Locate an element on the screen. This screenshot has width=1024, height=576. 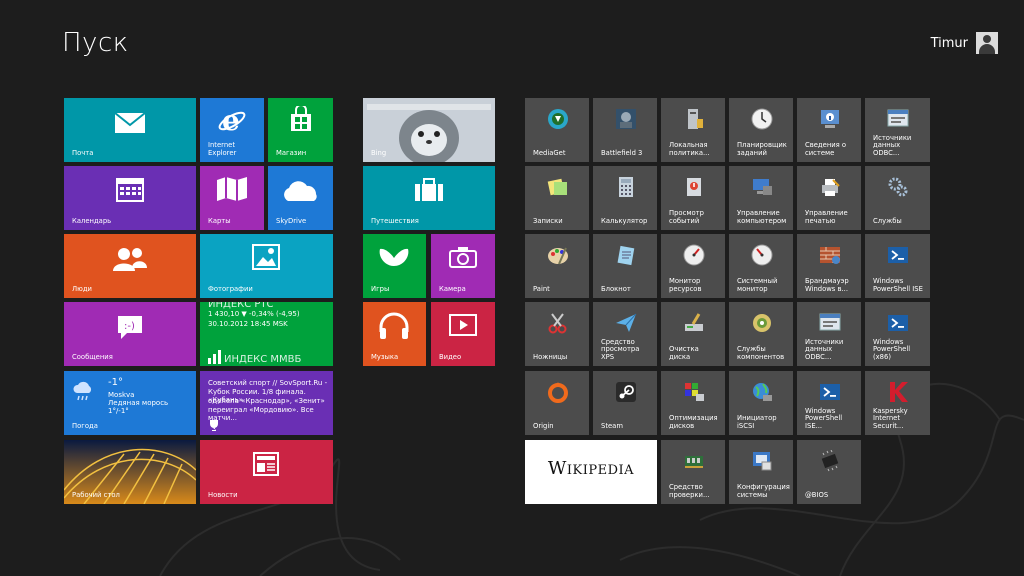
tile-bing: Bing is located at coordinates (429, 130).